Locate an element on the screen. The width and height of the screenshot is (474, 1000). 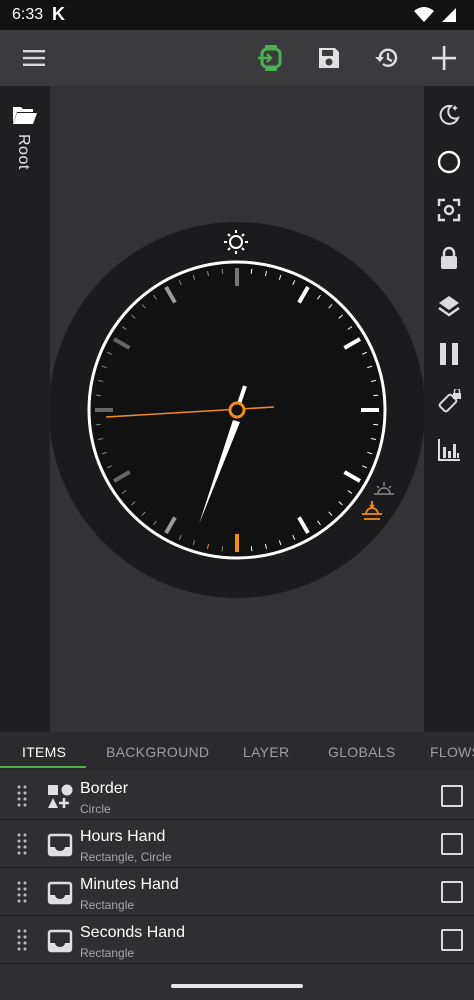
root-folder-button is located at coordinates (25, 115).